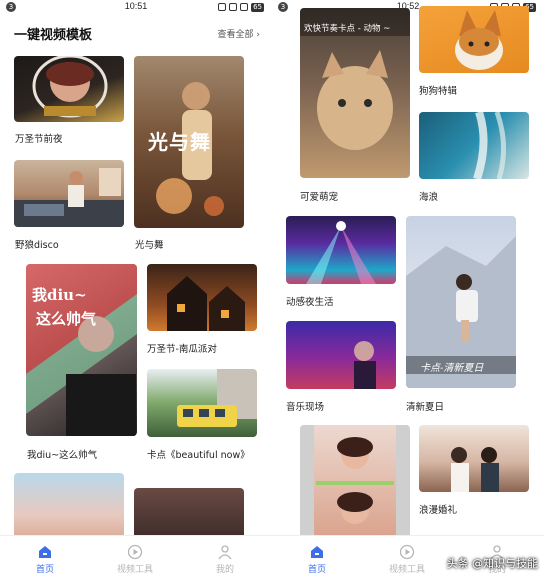  I want to click on corgi-thumbnail, so click(479, 40).